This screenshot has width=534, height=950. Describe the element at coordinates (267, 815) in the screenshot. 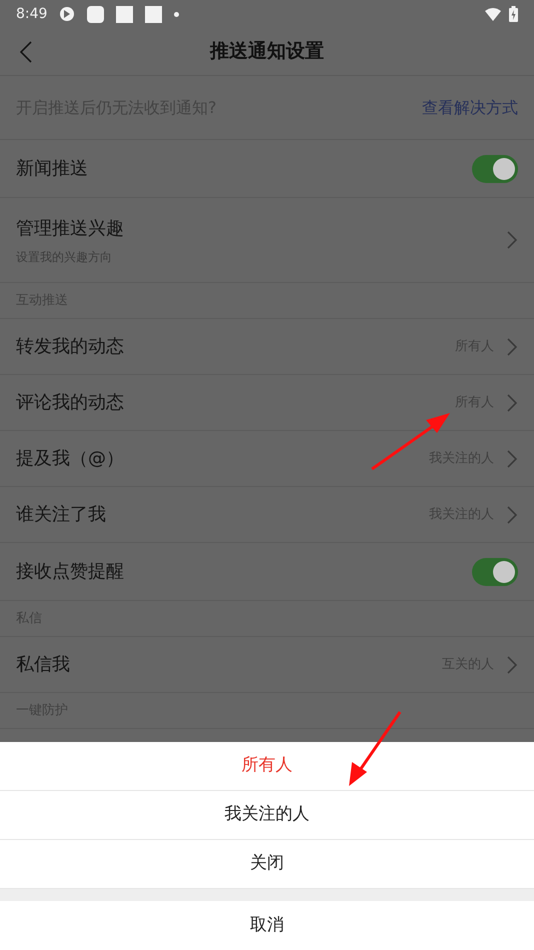

I see `sheet-option: 我关注的人` at that location.